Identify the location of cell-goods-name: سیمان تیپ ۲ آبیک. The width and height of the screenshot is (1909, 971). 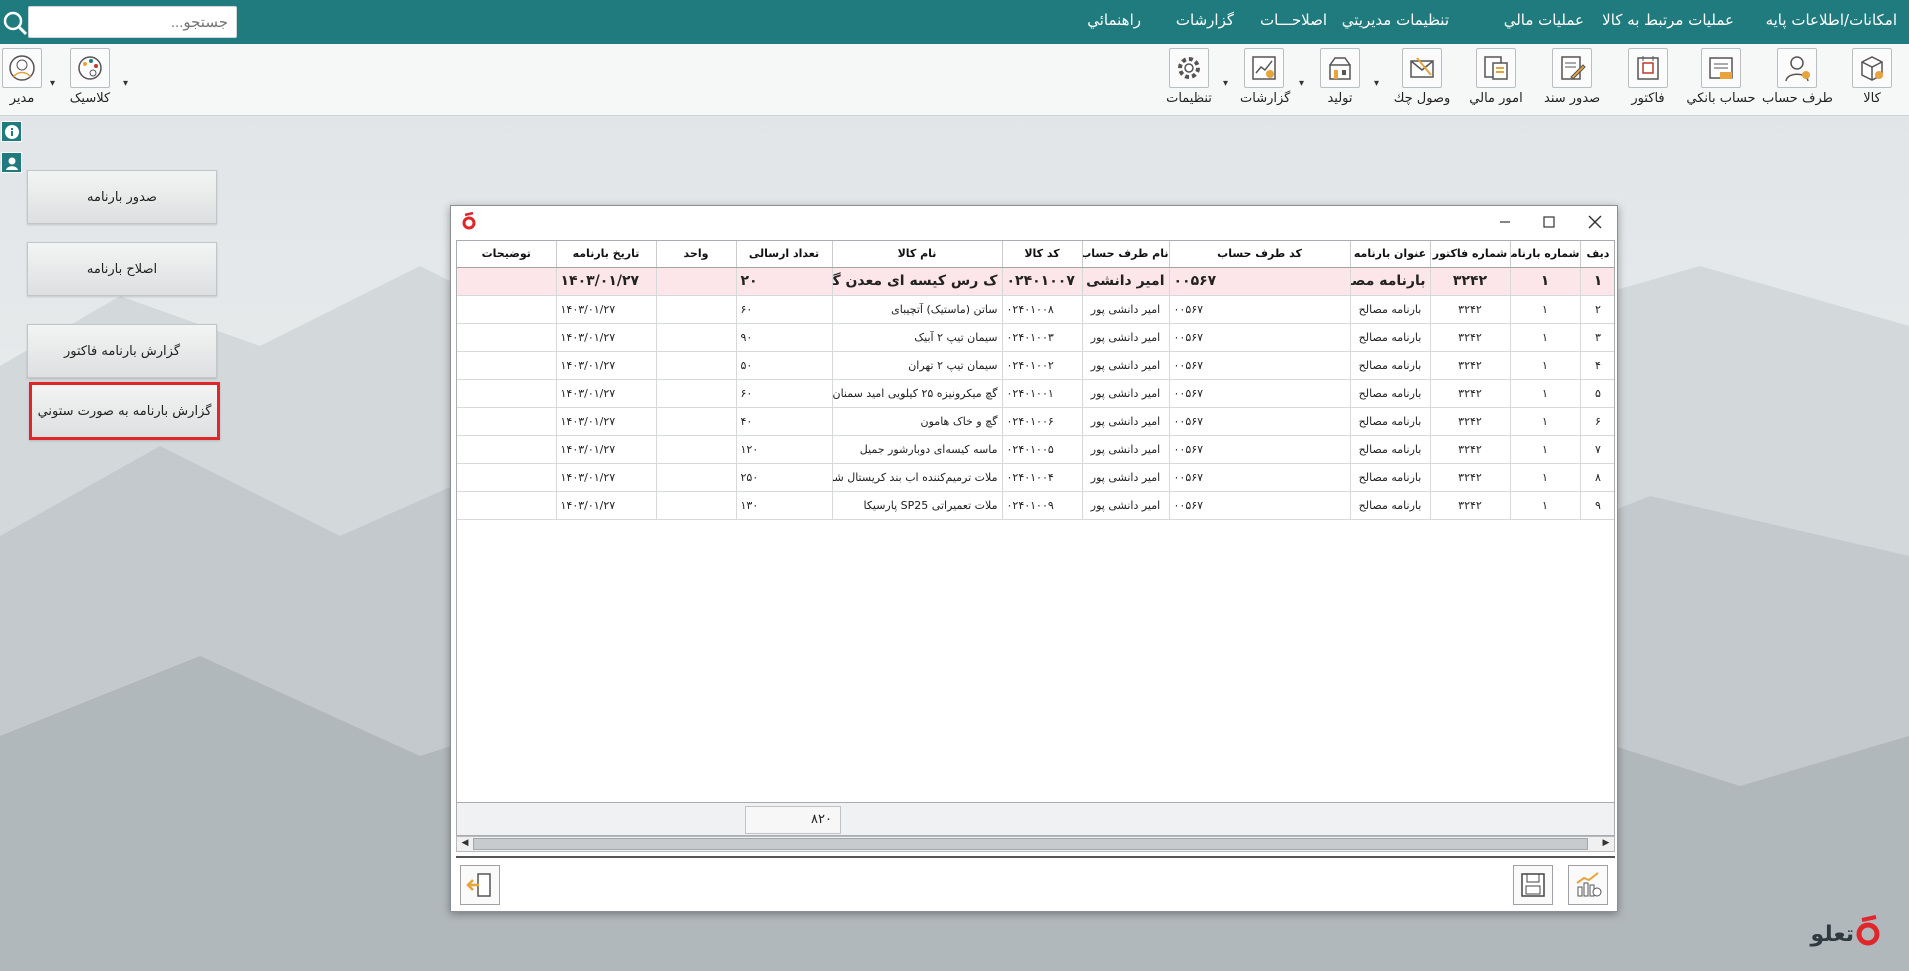
(917, 337).